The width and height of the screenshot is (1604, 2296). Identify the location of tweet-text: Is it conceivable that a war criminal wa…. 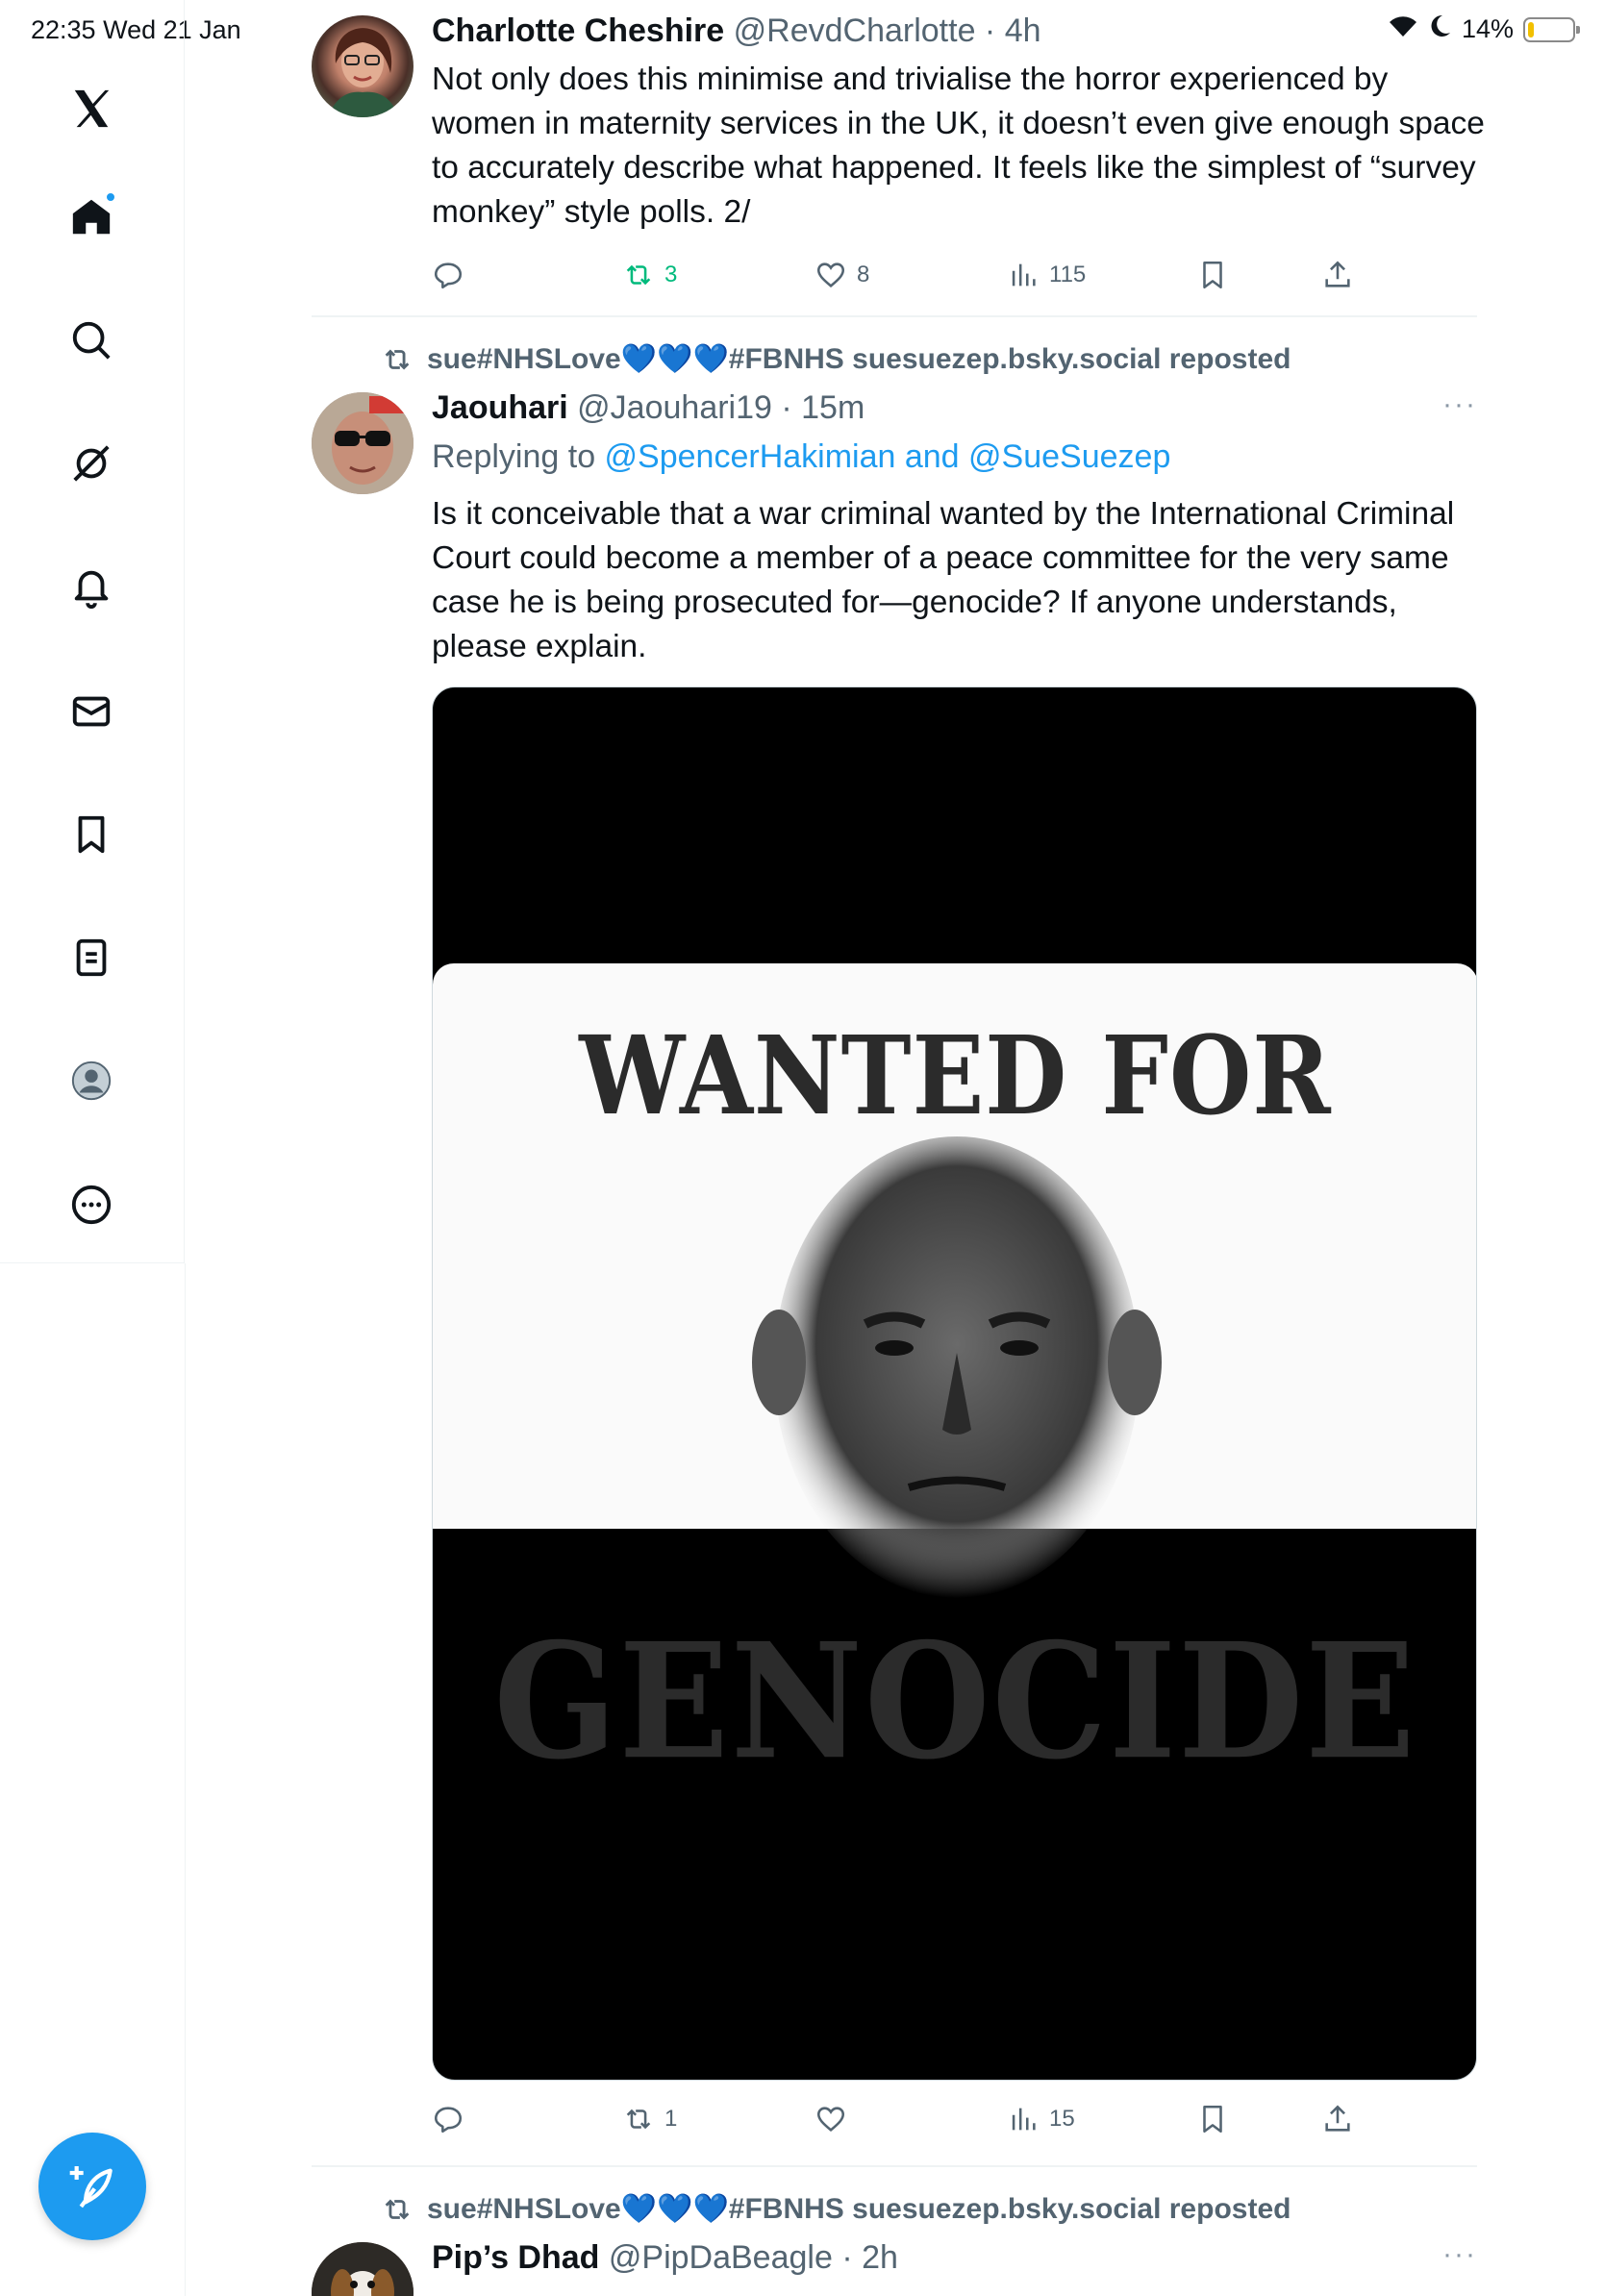
(943, 580).